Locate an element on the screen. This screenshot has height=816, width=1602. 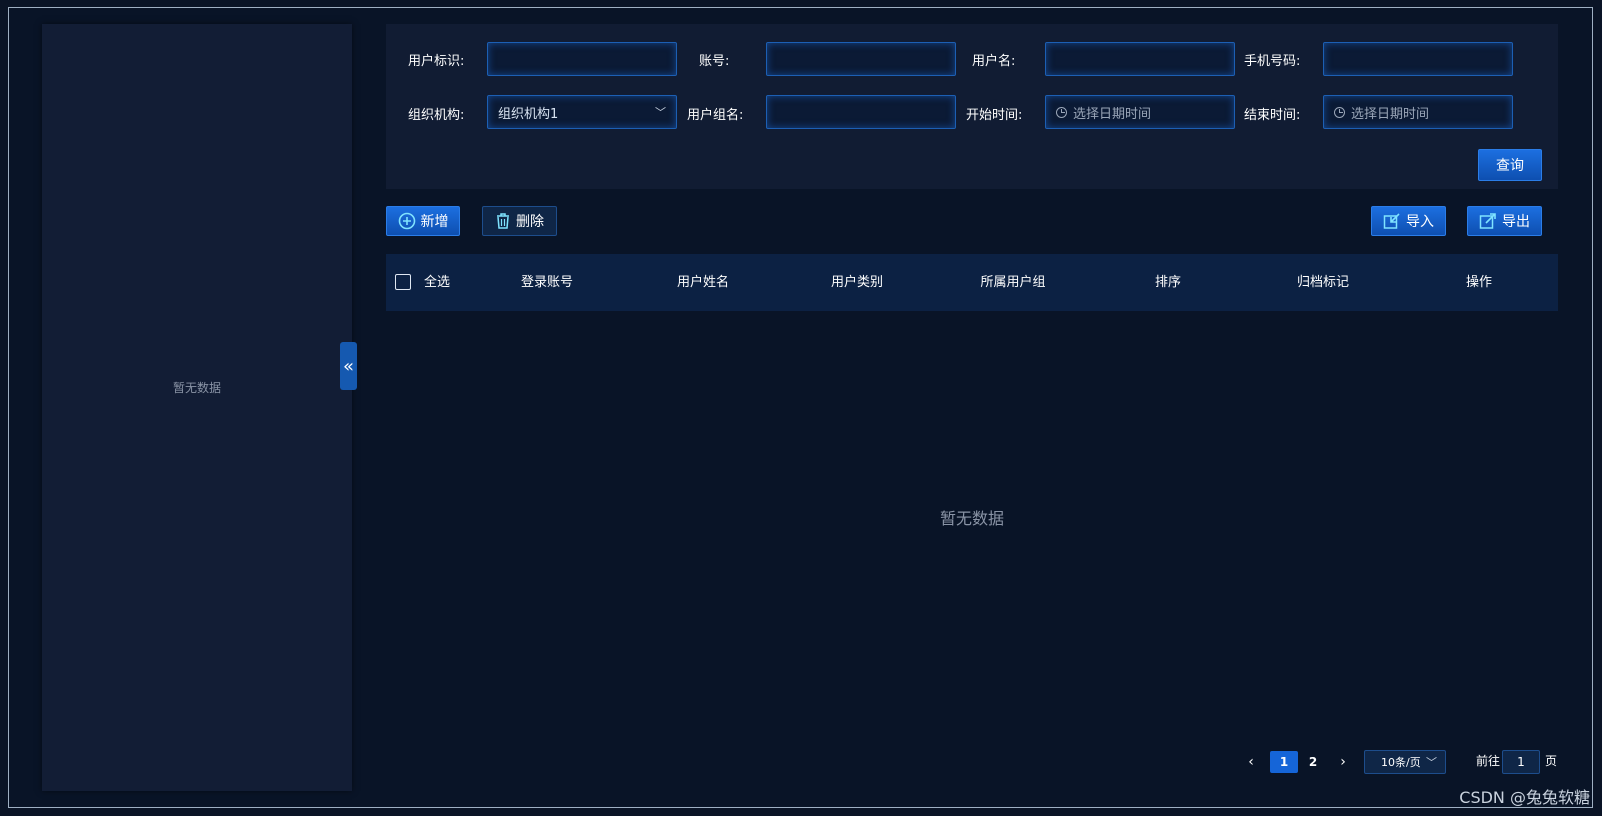
user-group-label: 用户组名: is located at coordinates (715, 115).